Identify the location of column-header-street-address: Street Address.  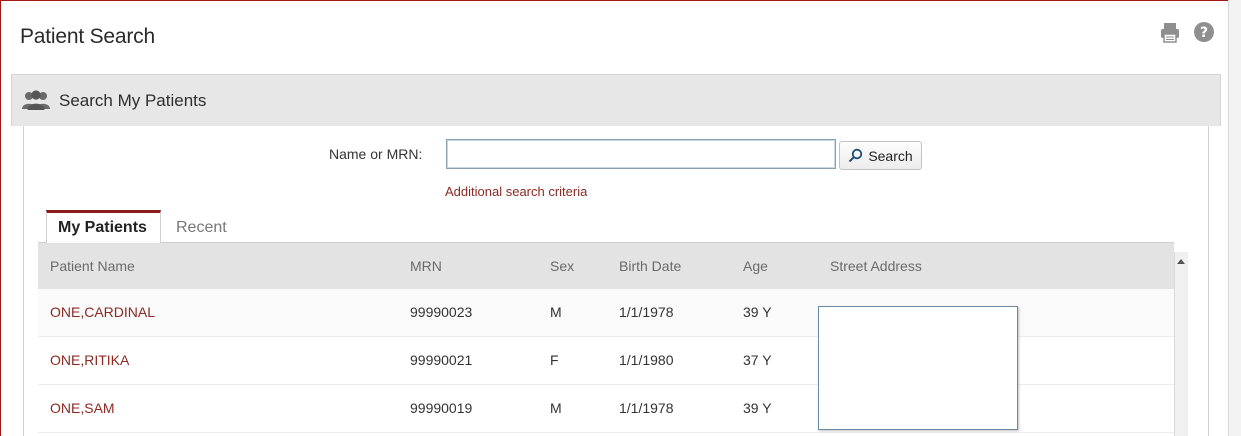
(876, 266).